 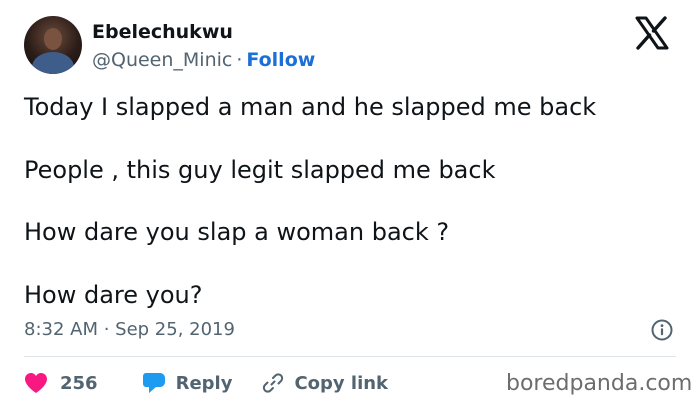 What do you see at coordinates (599, 383) in the screenshot?
I see `watermark: boredpanda.com` at bounding box center [599, 383].